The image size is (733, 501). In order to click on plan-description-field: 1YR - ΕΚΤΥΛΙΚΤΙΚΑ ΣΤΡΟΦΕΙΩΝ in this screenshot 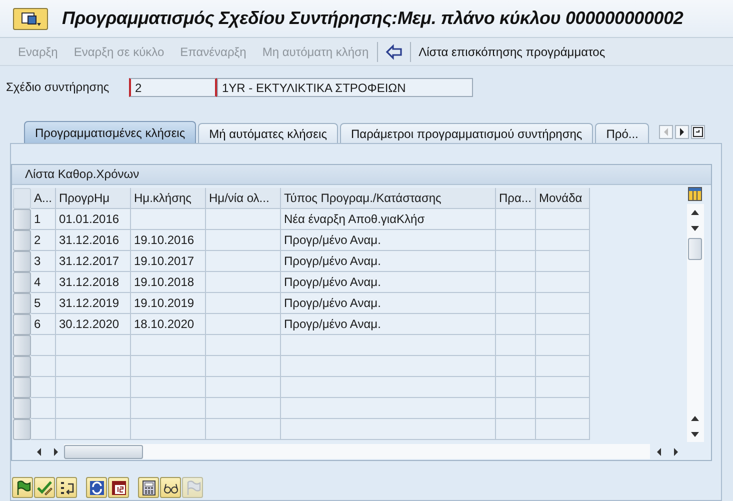, I will do `click(345, 87)`.